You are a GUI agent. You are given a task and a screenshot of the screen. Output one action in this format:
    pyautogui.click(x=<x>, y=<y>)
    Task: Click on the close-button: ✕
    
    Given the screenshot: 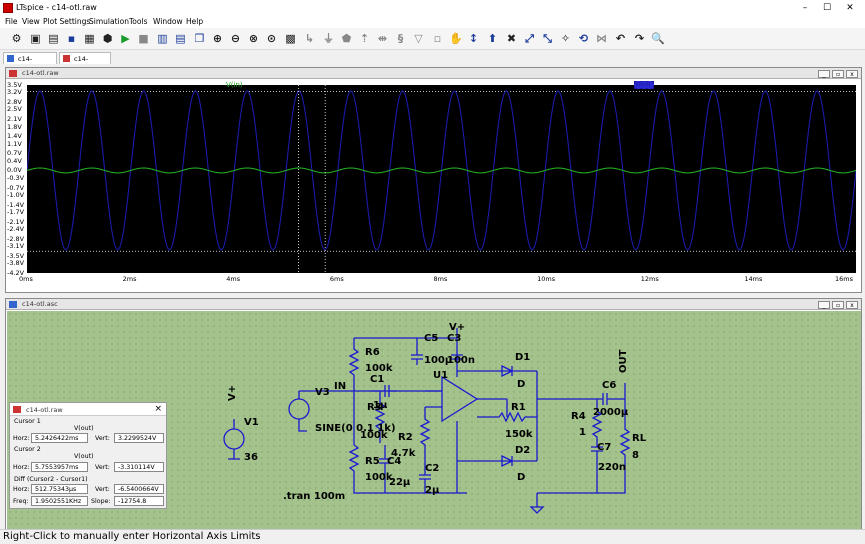 What is the action you would take?
    pyautogui.click(x=850, y=8)
    